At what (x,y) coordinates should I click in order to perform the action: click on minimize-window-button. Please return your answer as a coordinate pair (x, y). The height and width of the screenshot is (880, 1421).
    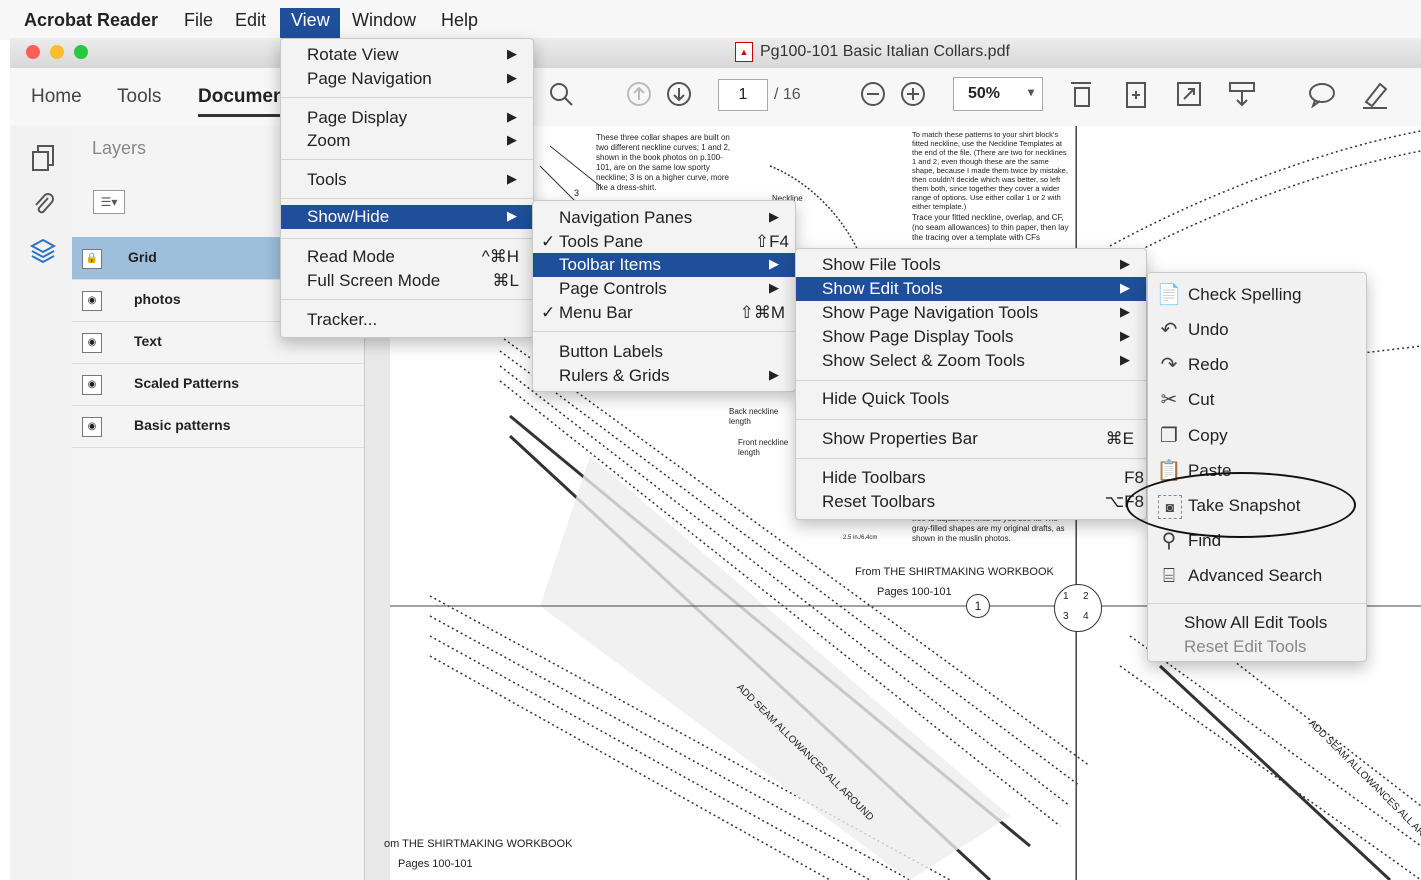
    Looking at the image, I should click on (57, 52).